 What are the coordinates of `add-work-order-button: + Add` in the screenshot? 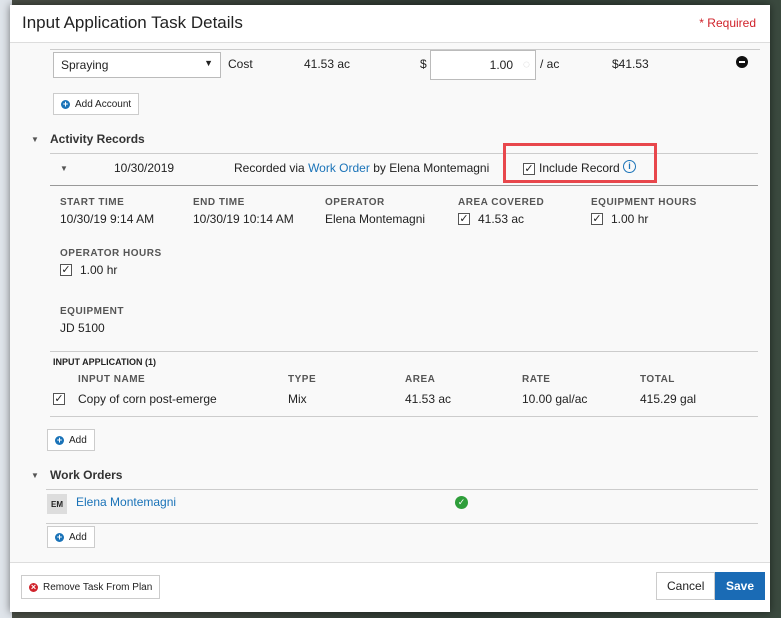 It's located at (71, 537).